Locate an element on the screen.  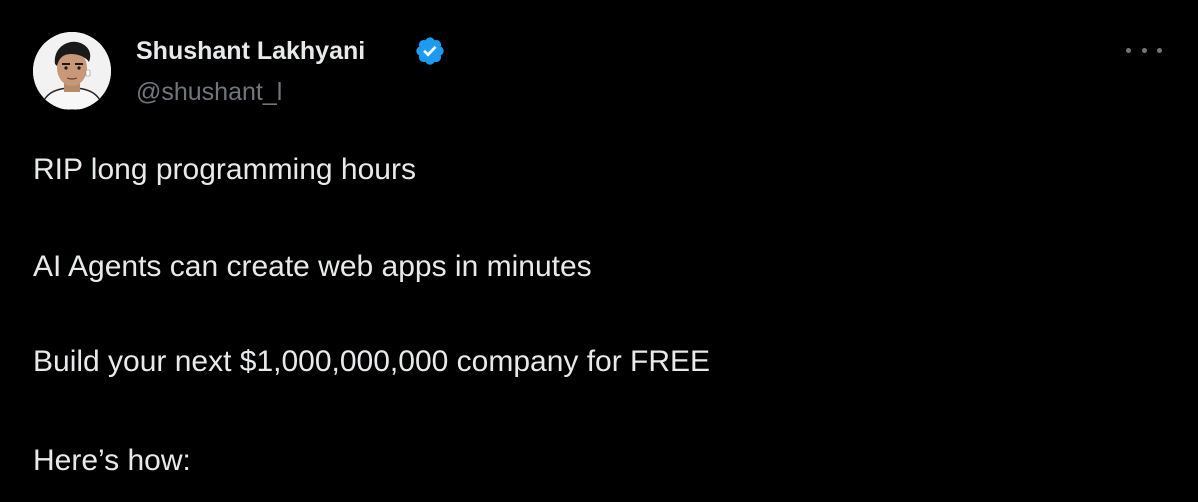
avatar is located at coordinates (72, 71).